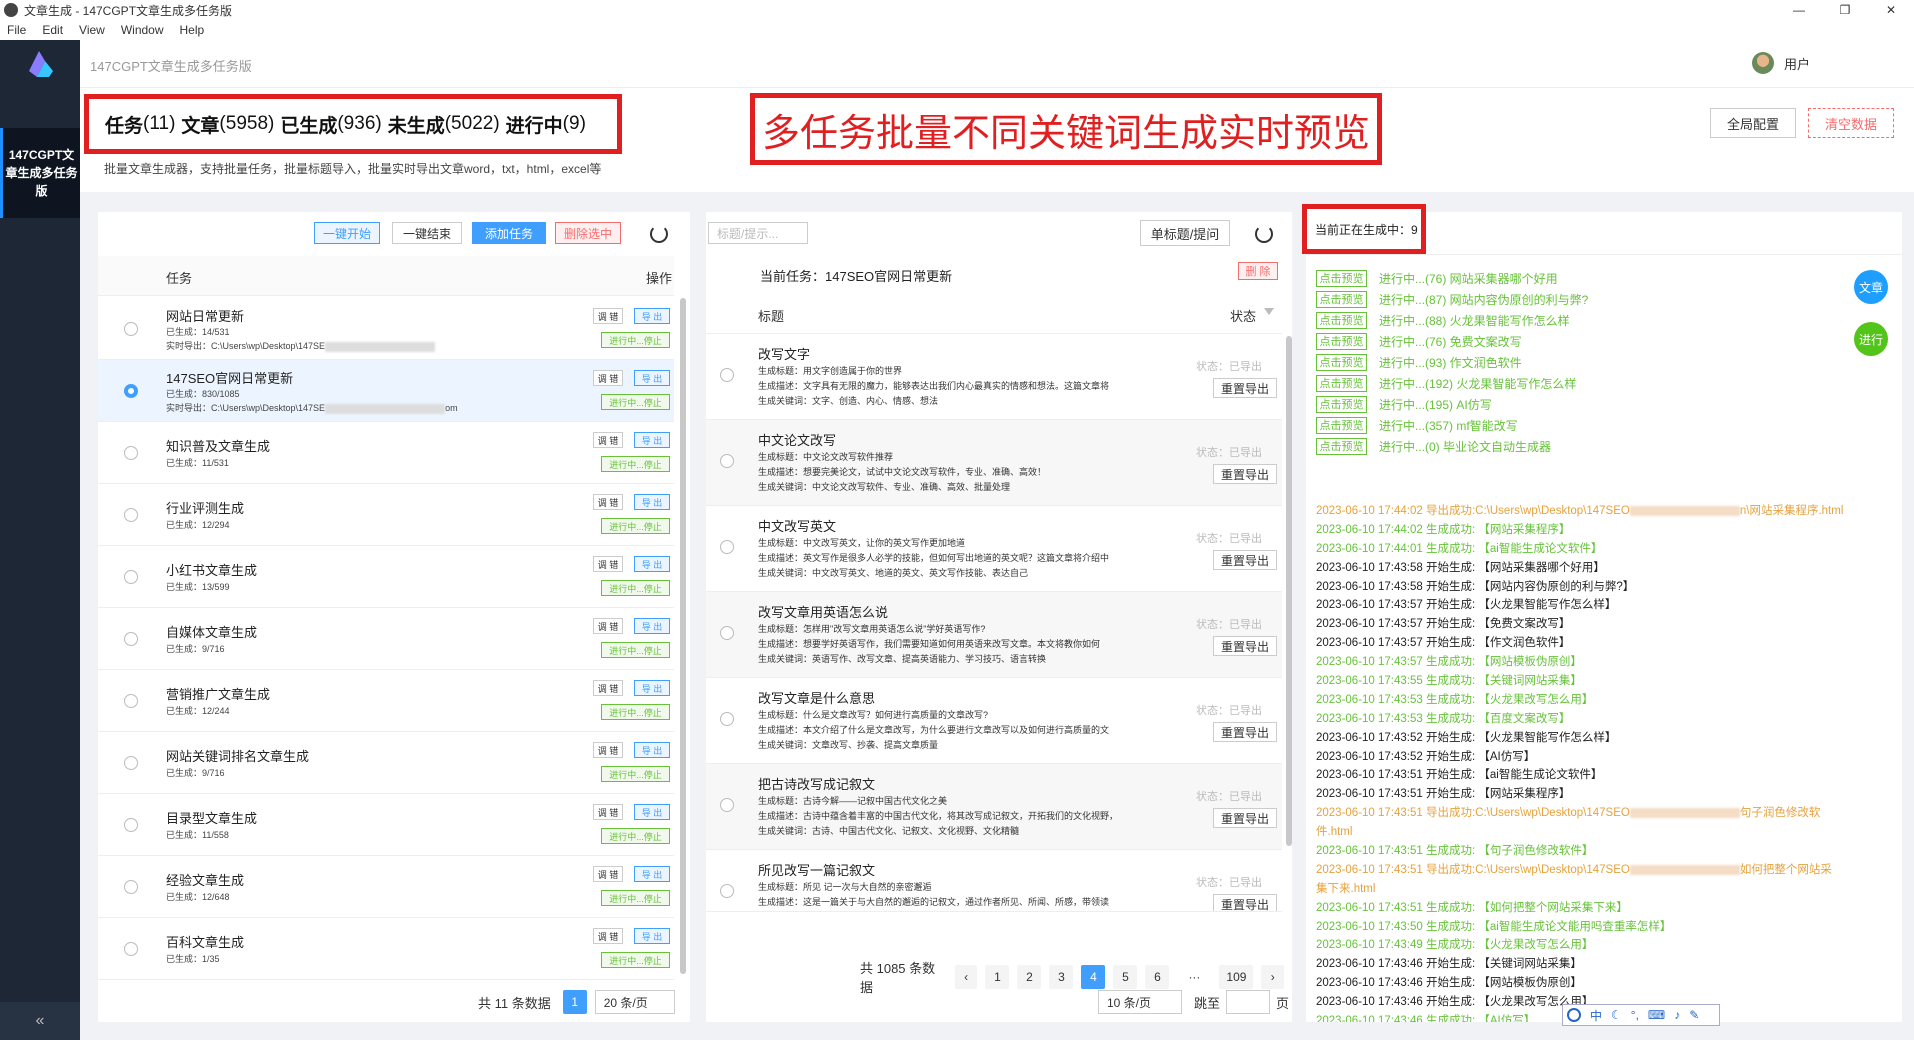 The image size is (1914, 1040). What do you see at coordinates (1093, 977) in the screenshot?
I see `page-4: 4` at bounding box center [1093, 977].